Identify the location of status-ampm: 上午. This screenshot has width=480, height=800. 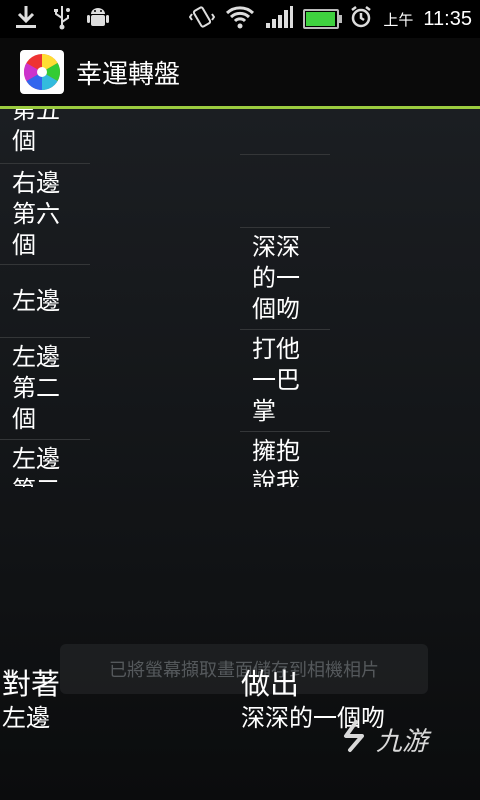
(398, 19).